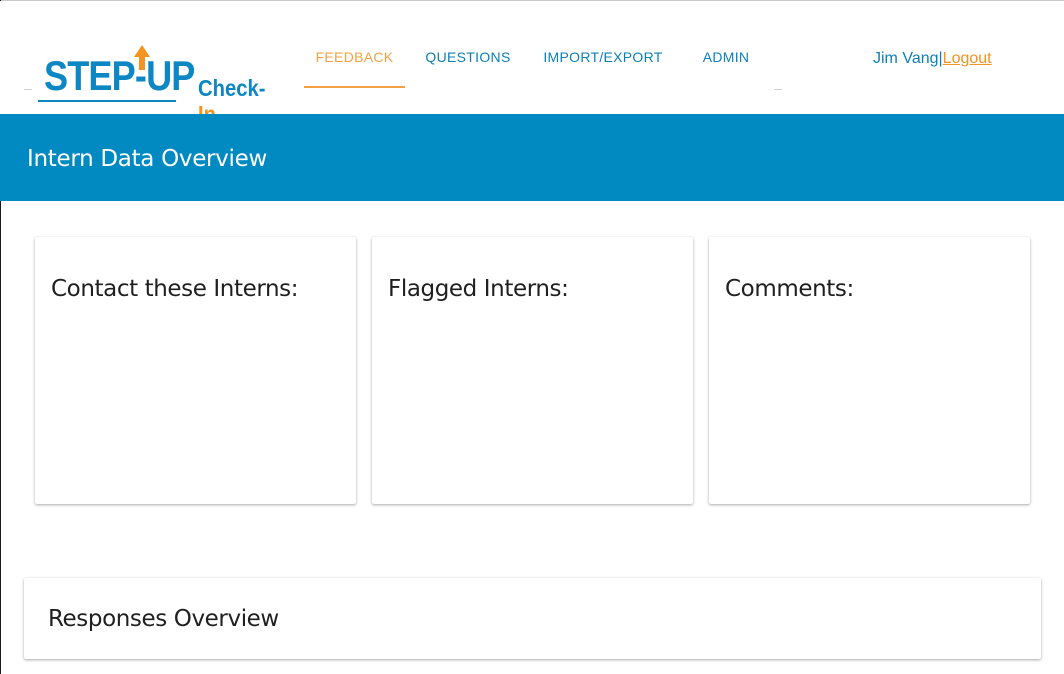 The width and height of the screenshot is (1064, 674). Describe the element at coordinates (869, 370) in the screenshot. I see `comments-card: Comments:` at that location.